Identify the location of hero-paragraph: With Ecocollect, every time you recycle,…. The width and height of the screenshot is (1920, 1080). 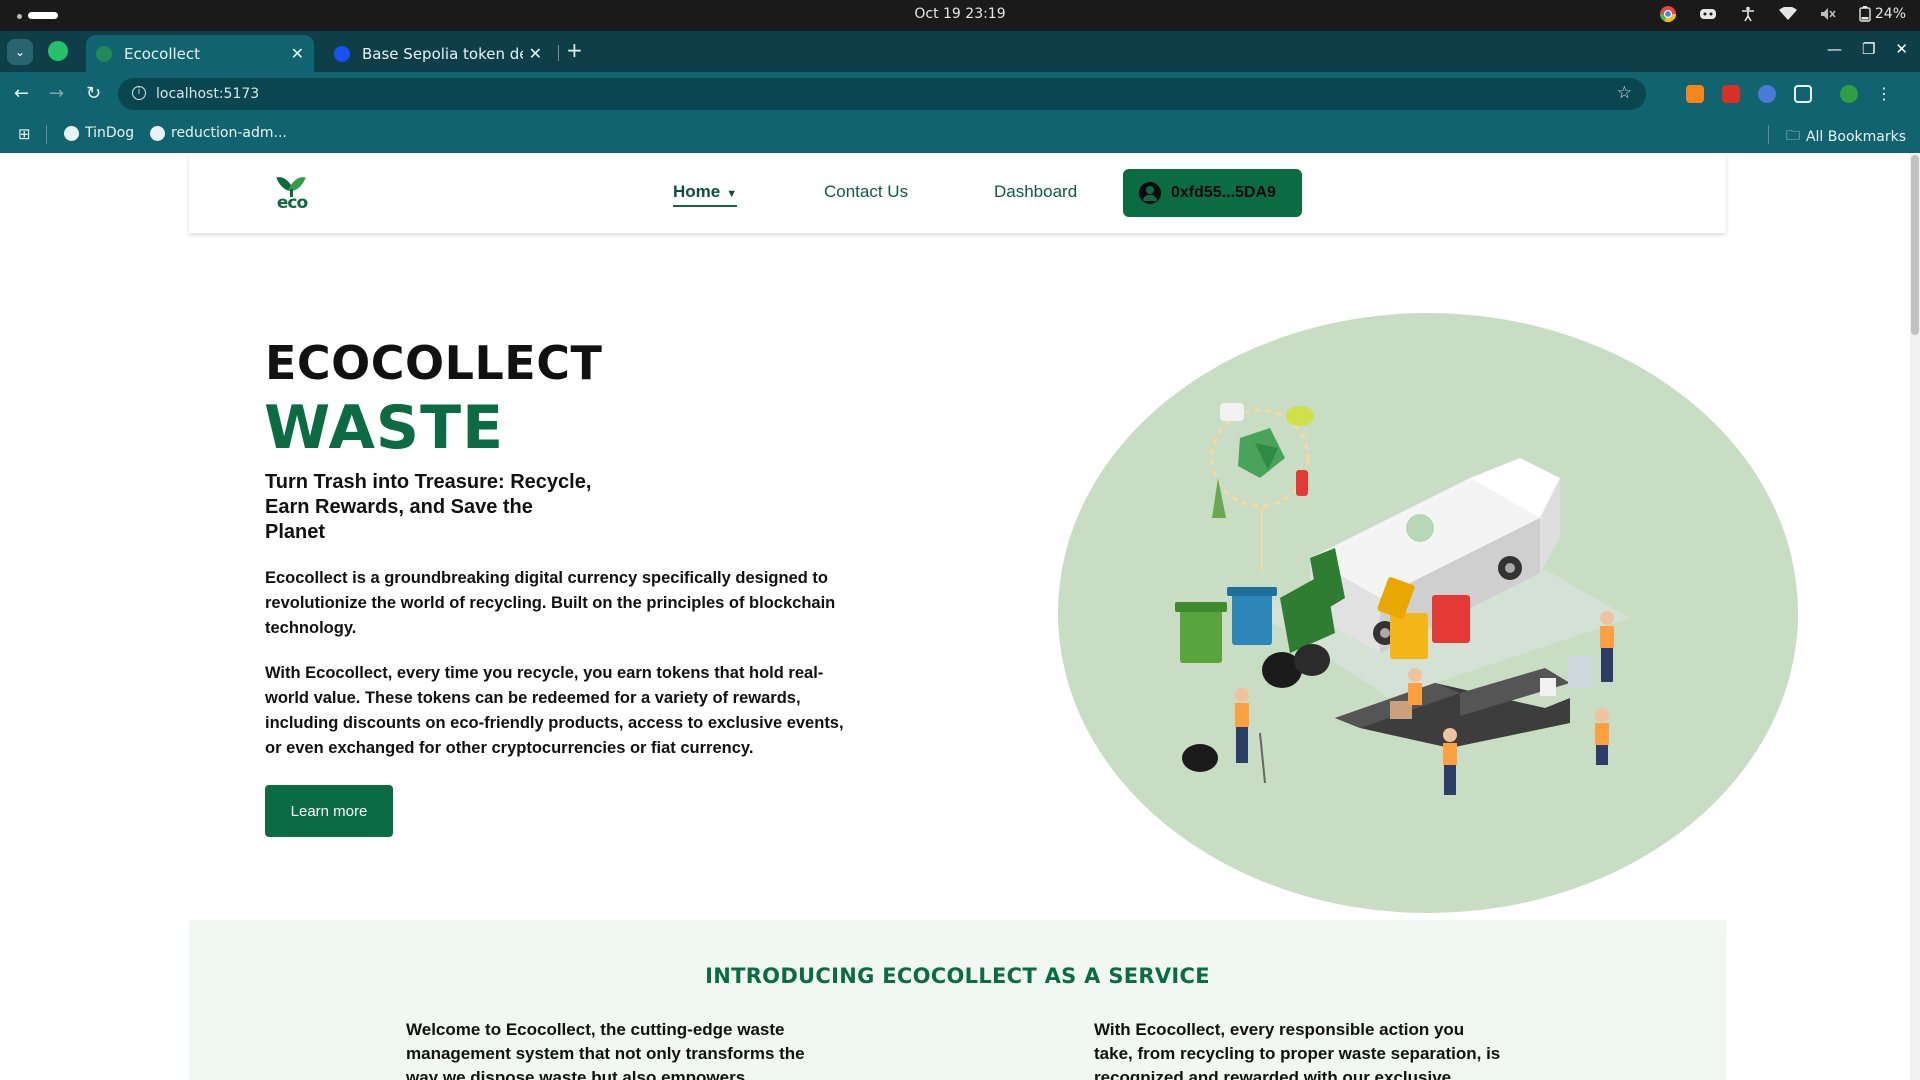
(554, 710).